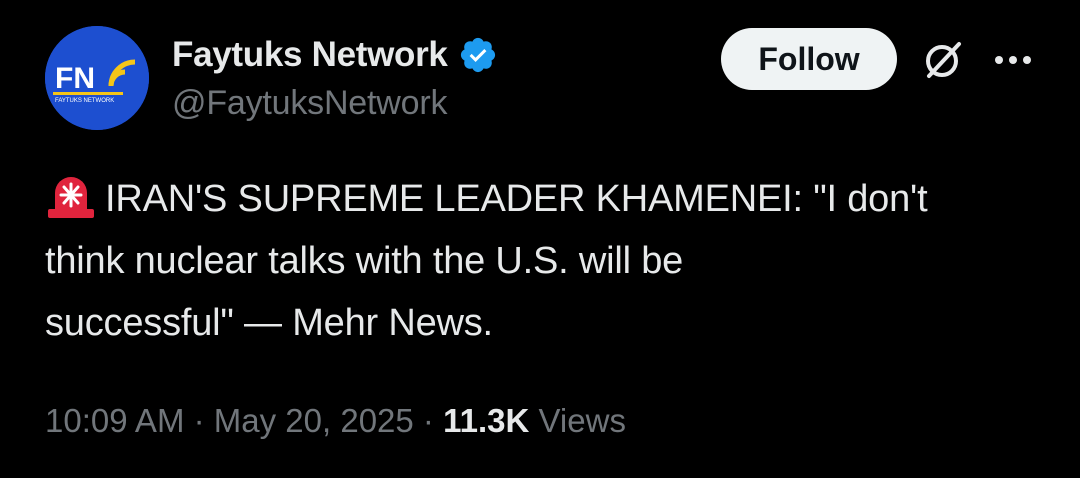 The height and width of the screenshot is (478, 1080). What do you see at coordinates (1013, 60) in the screenshot?
I see `more-horizontal-icon` at bounding box center [1013, 60].